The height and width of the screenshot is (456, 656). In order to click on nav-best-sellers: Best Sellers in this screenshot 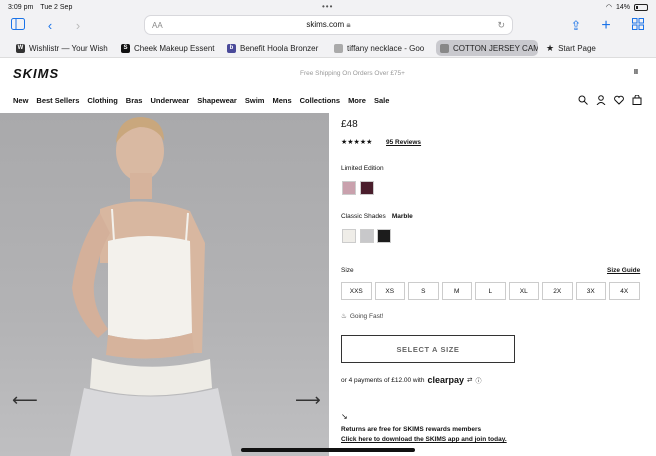, I will do `click(57, 100)`.